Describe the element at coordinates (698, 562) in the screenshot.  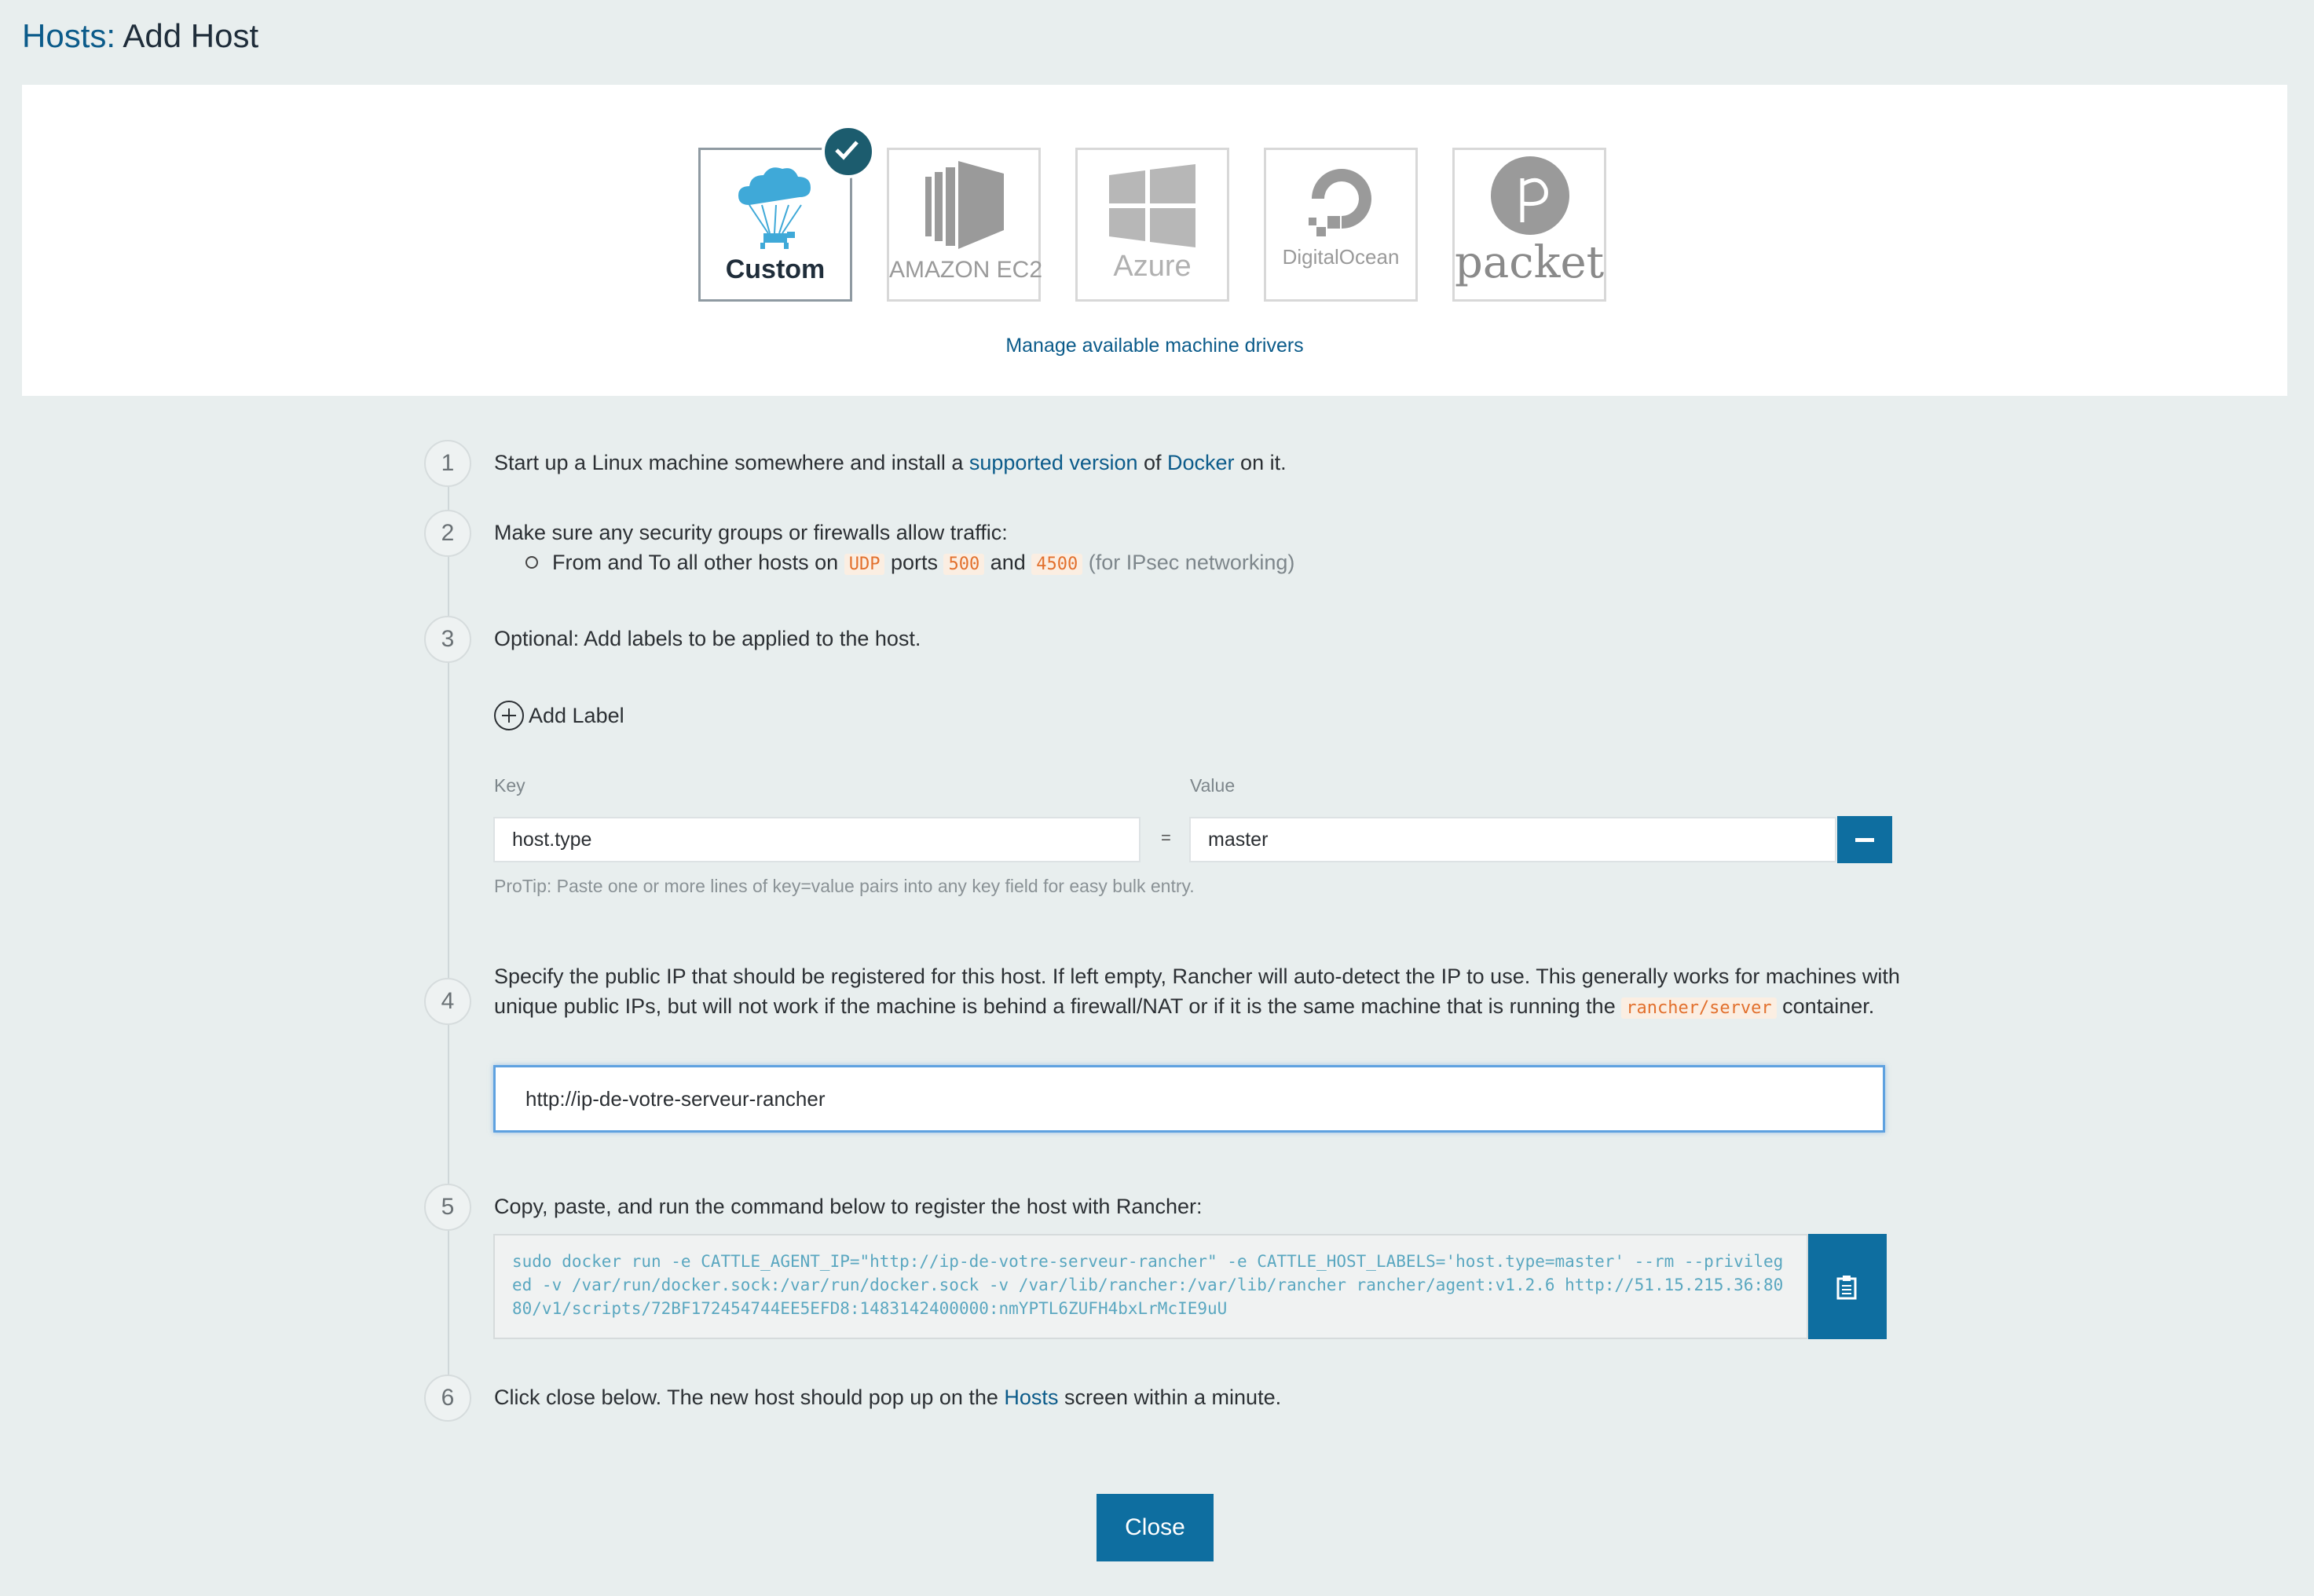
I see `step-text-part: From and To all other hosts on` at that location.